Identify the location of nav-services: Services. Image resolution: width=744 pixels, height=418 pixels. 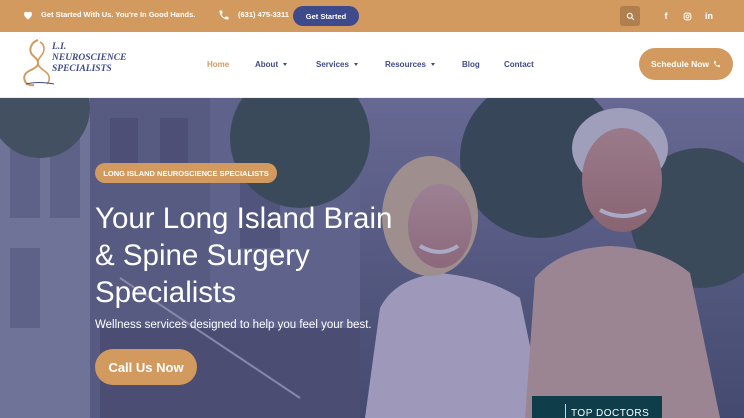
(337, 64).